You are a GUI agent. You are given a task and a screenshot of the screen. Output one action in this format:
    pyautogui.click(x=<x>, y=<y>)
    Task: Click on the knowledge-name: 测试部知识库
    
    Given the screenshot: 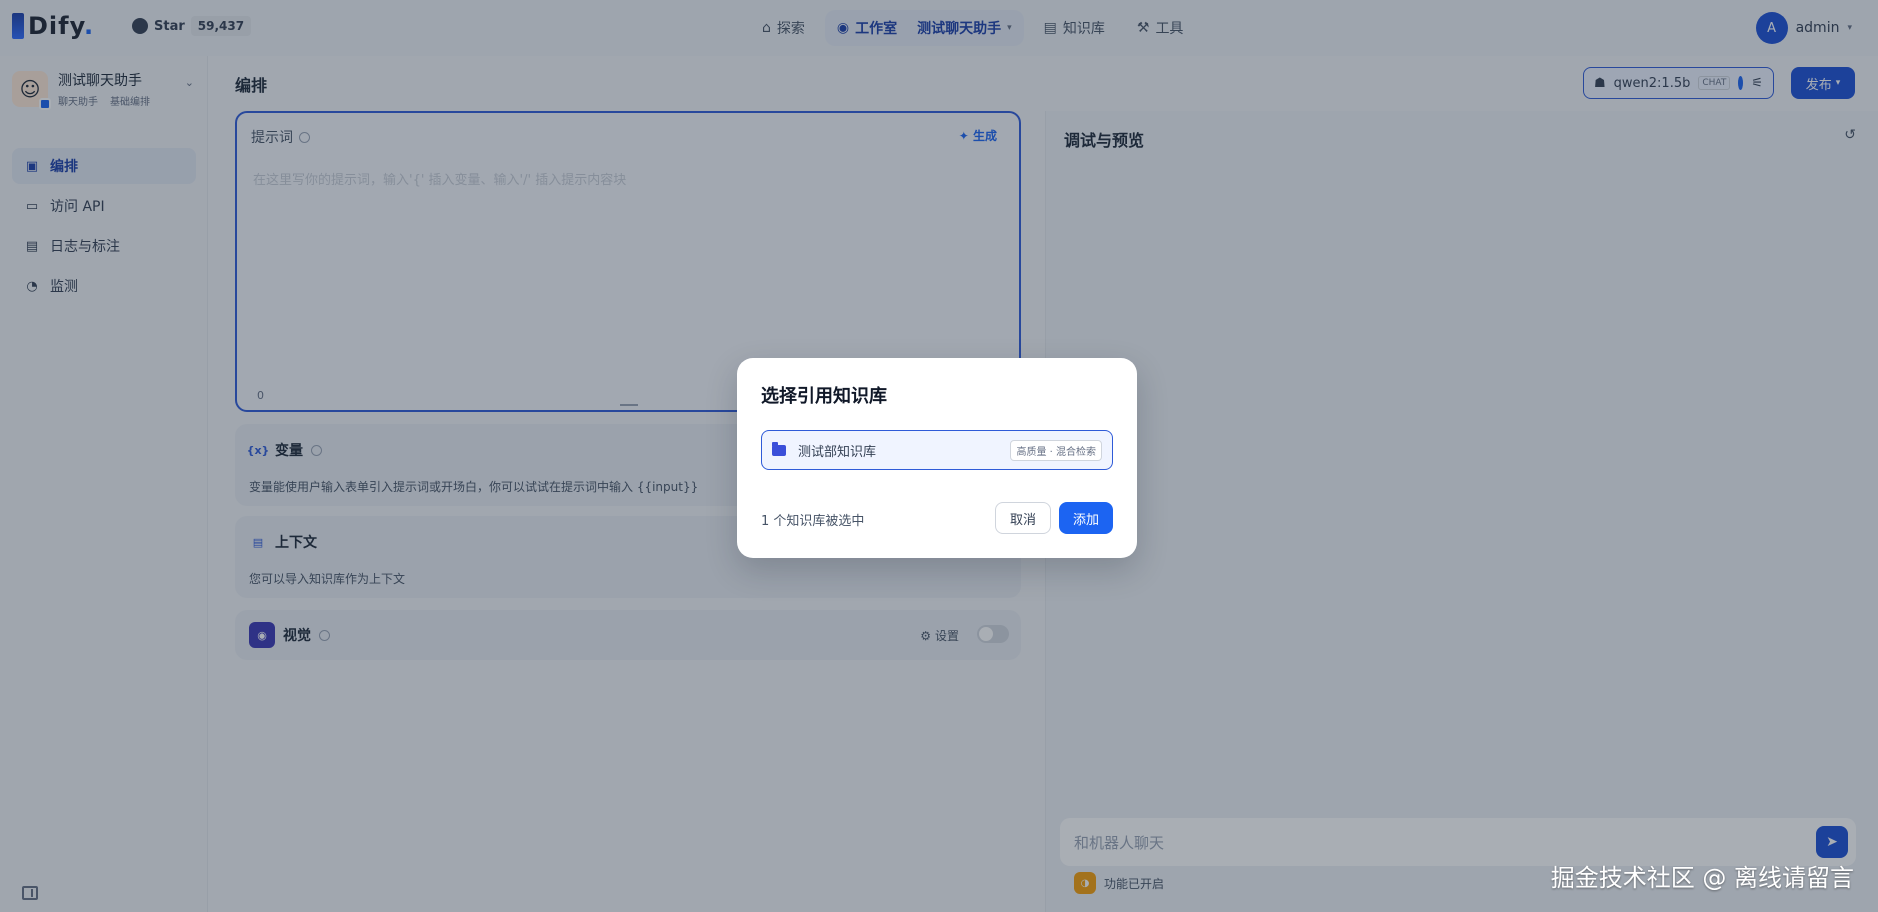 What is the action you would take?
    pyautogui.click(x=837, y=452)
    